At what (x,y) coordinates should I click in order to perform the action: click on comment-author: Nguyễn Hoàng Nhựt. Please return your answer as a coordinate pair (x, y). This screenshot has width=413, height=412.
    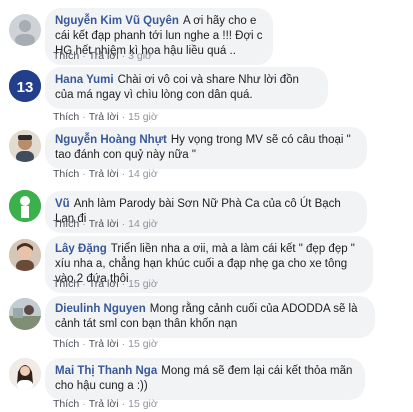
    Looking at the image, I should click on (111, 140).